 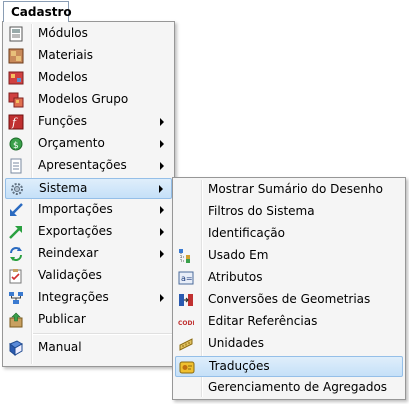 I want to click on menu-item-label: Reindexar, so click(x=68, y=253).